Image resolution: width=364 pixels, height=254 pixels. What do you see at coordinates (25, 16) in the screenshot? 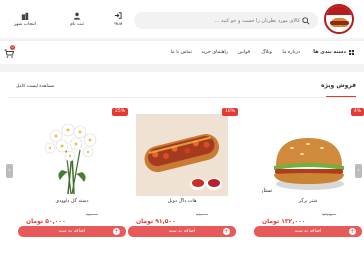
I see `building-icon` at bounding box center [25, 16].